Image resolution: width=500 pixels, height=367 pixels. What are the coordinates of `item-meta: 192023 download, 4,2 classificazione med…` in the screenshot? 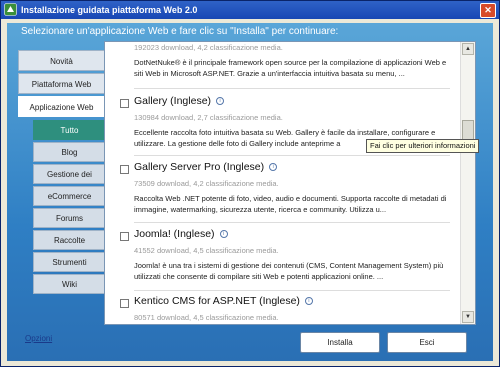 It's located at (208, 47).